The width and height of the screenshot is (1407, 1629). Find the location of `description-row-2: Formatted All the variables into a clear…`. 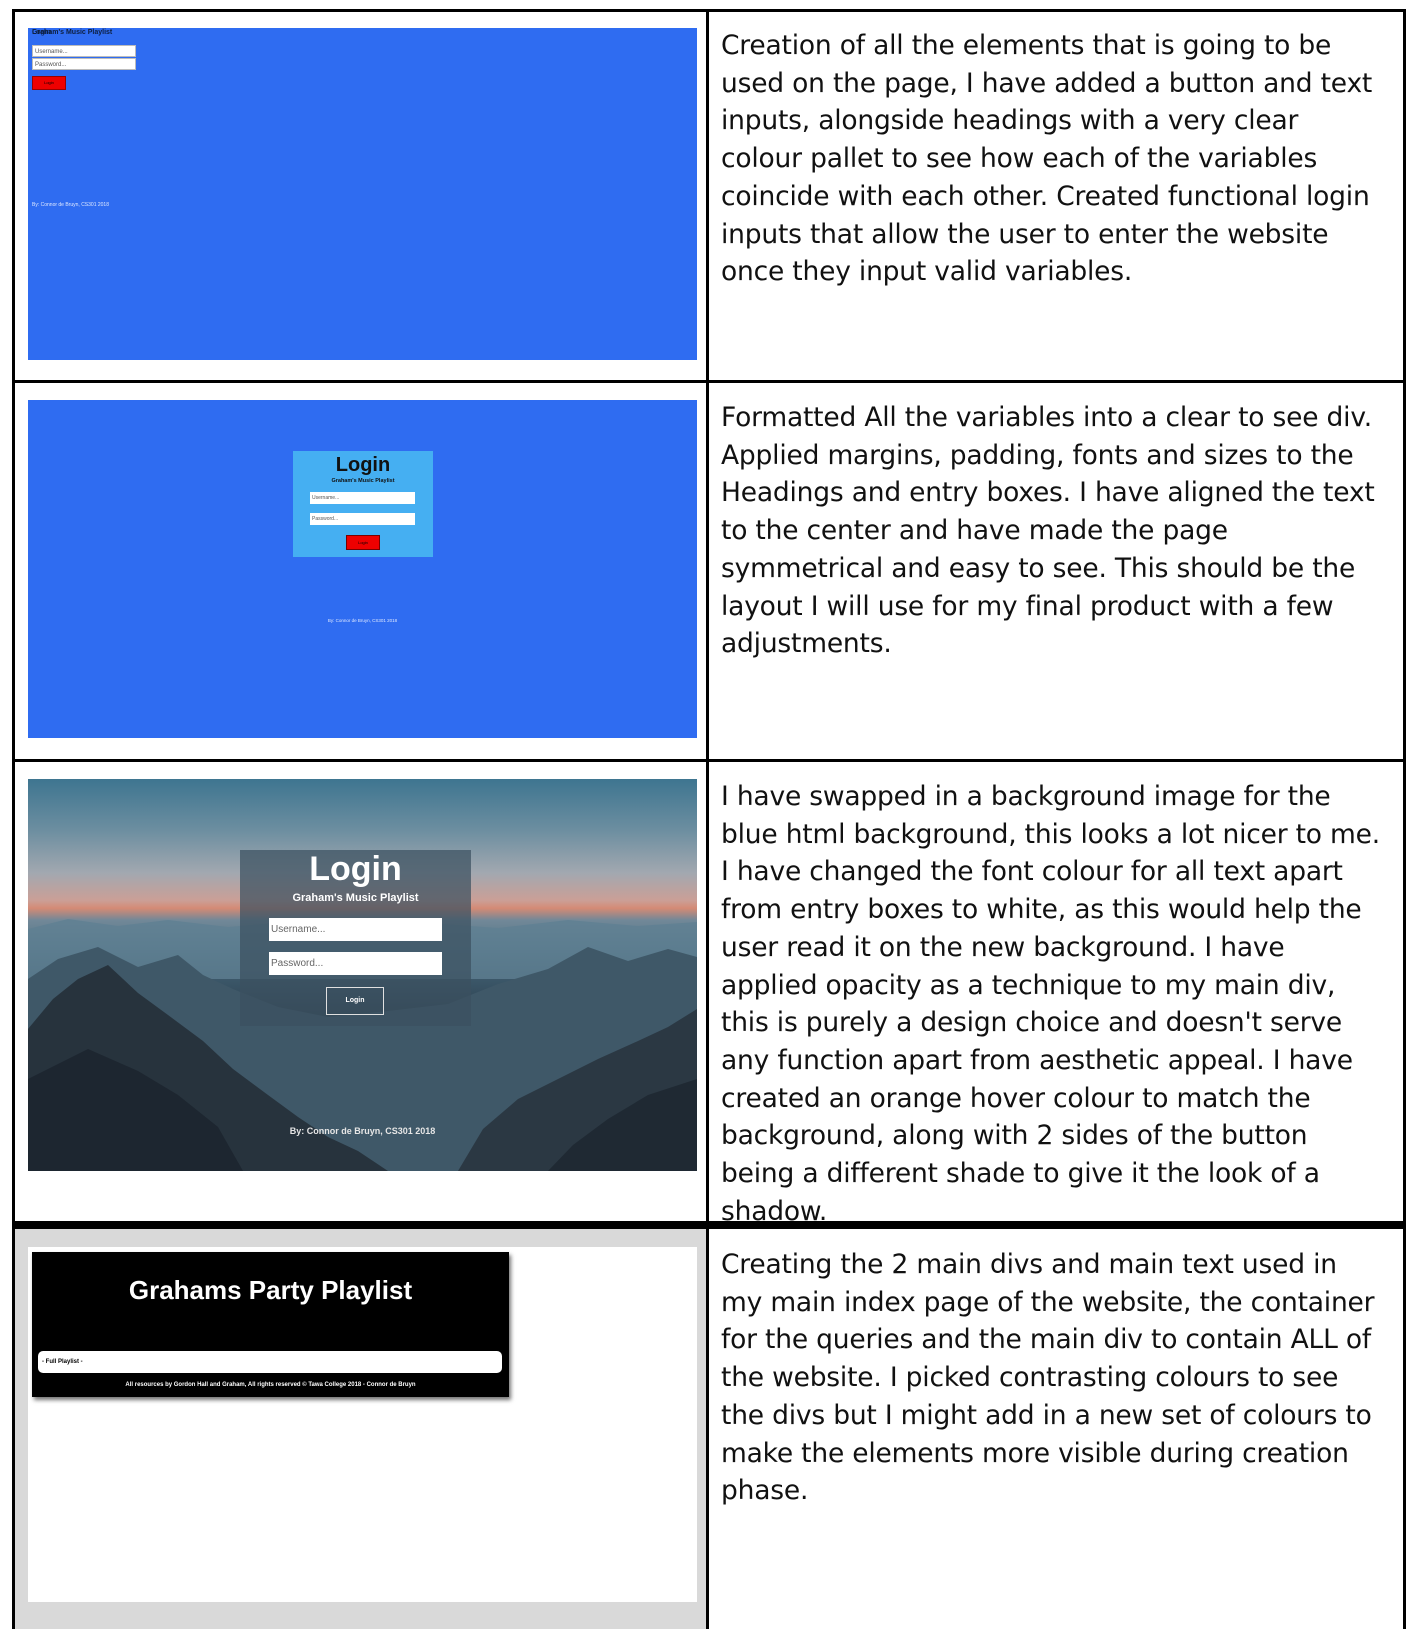

description-row-2: Formatted All the variables into a clear… is located at coordinates (1048, 531).